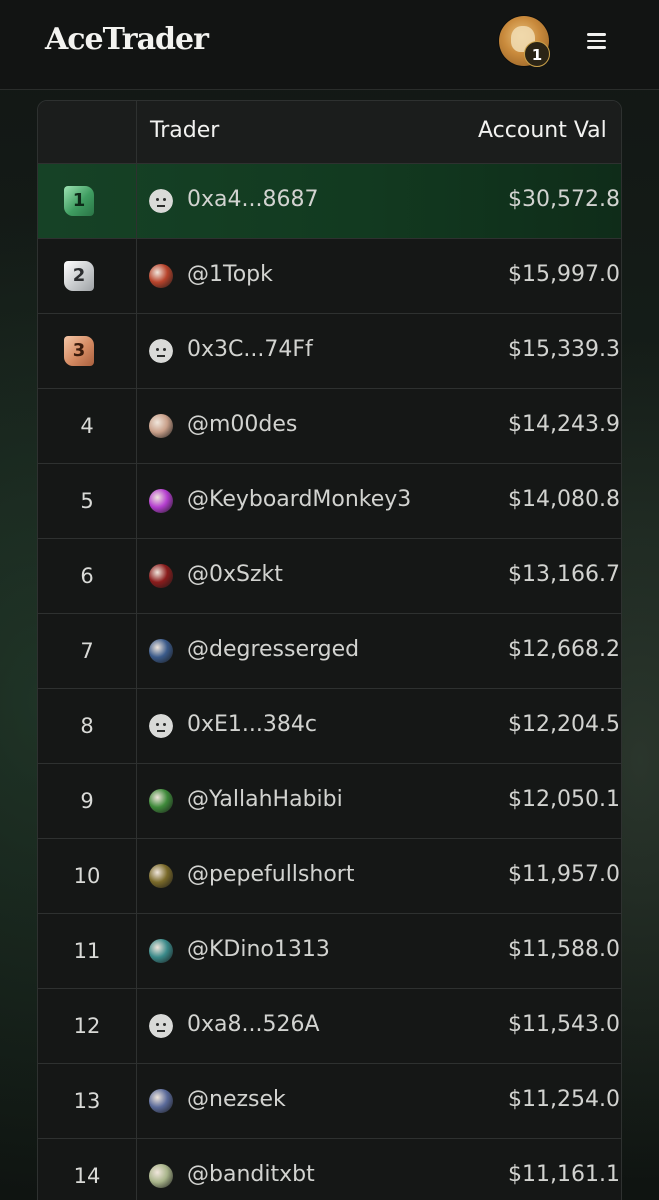  What do you see at coordinates (252, 724) in the screenshot?
I see `trader-name: 0xE1...384c` at bounding box center [252, 724].